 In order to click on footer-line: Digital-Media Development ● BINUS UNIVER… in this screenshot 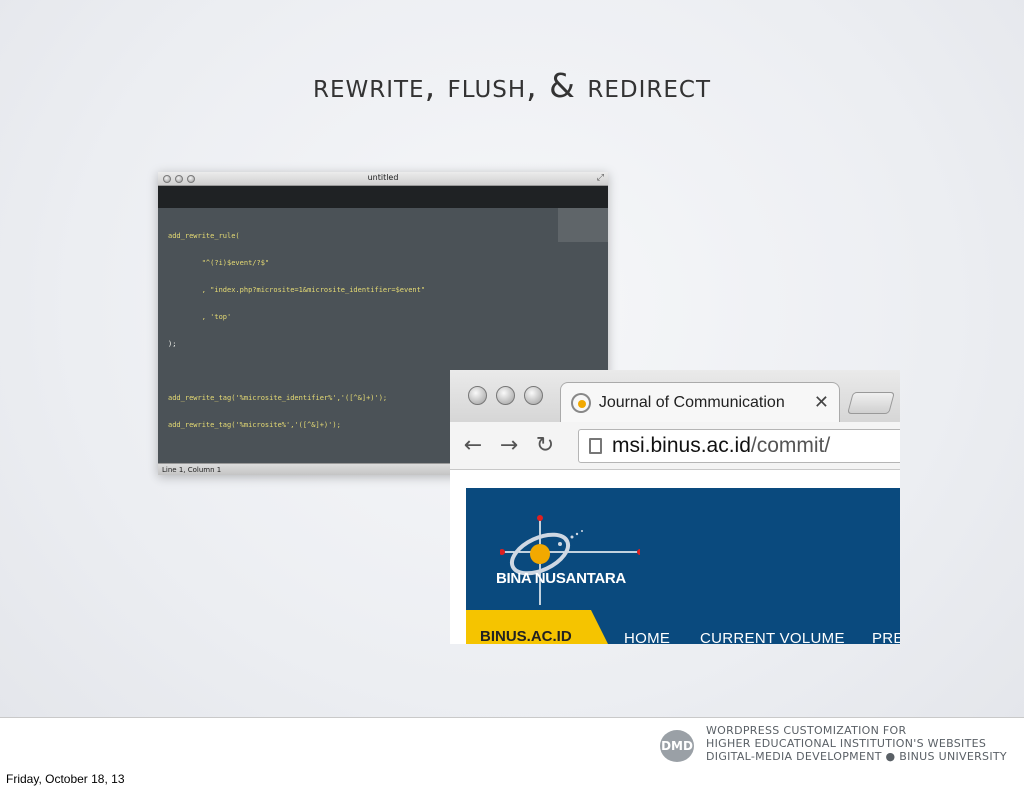, I will do `click(856, 756)`.